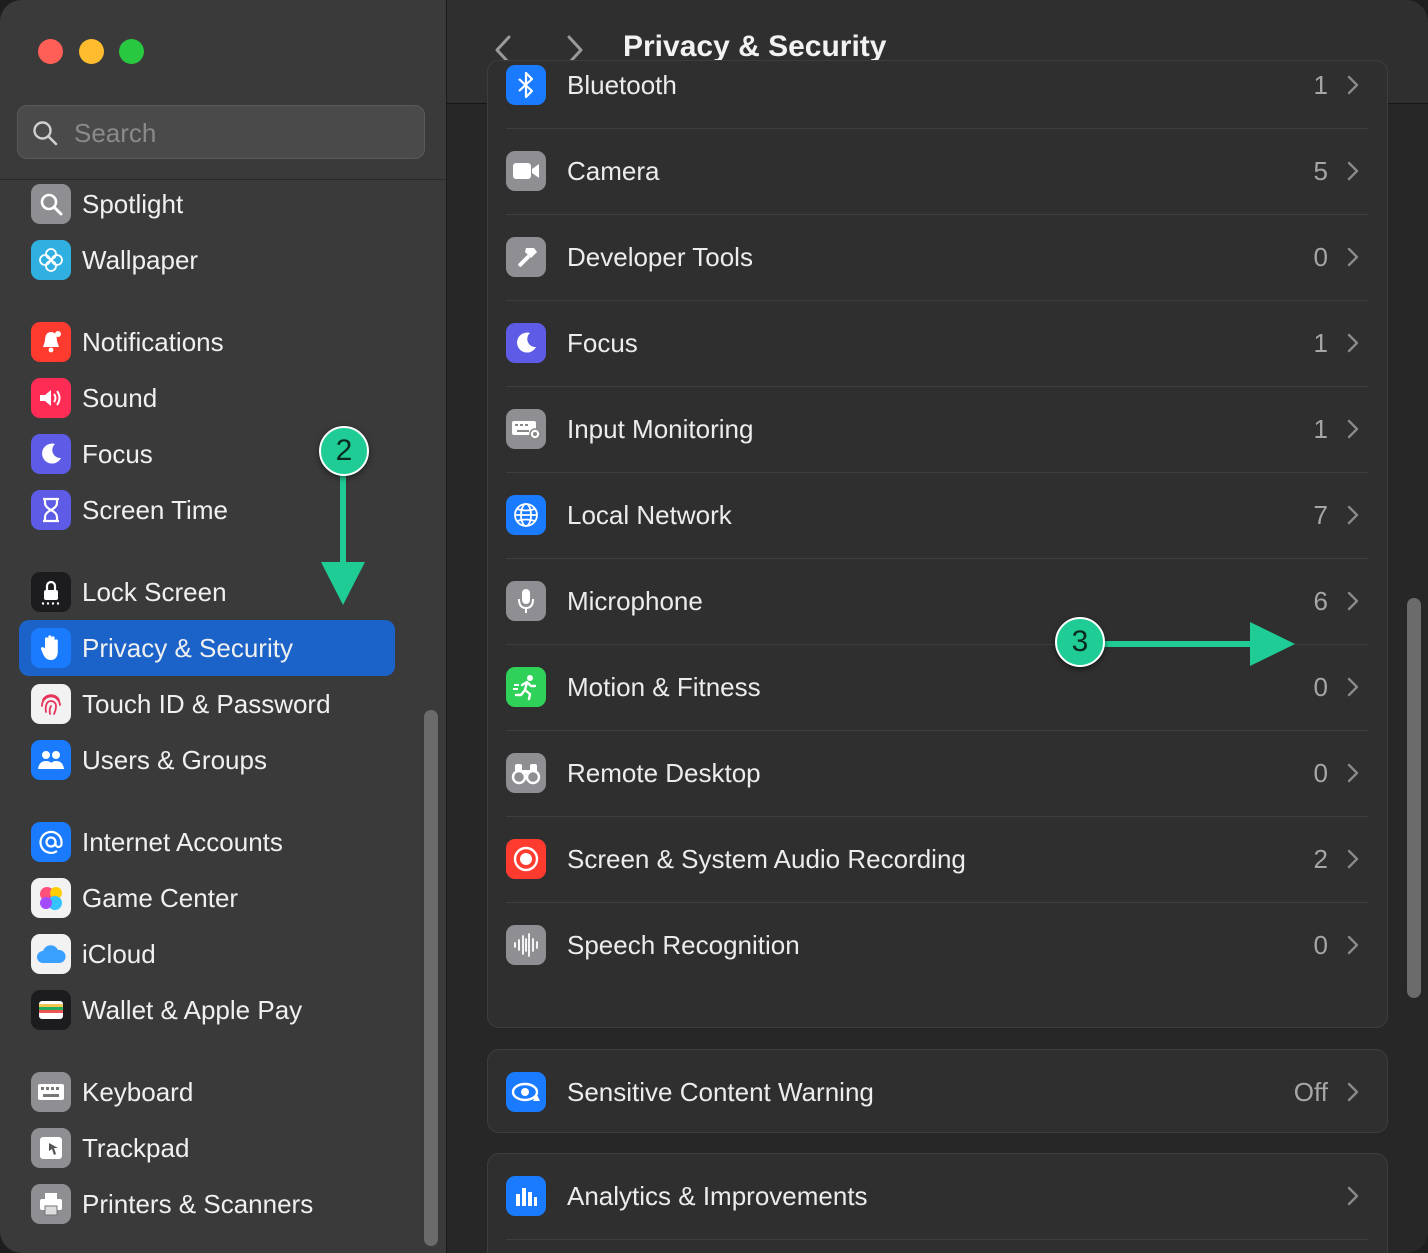  Describe the element at coordinates (51, 1010) in the screenshot. I see `wallet-icon` at that location.